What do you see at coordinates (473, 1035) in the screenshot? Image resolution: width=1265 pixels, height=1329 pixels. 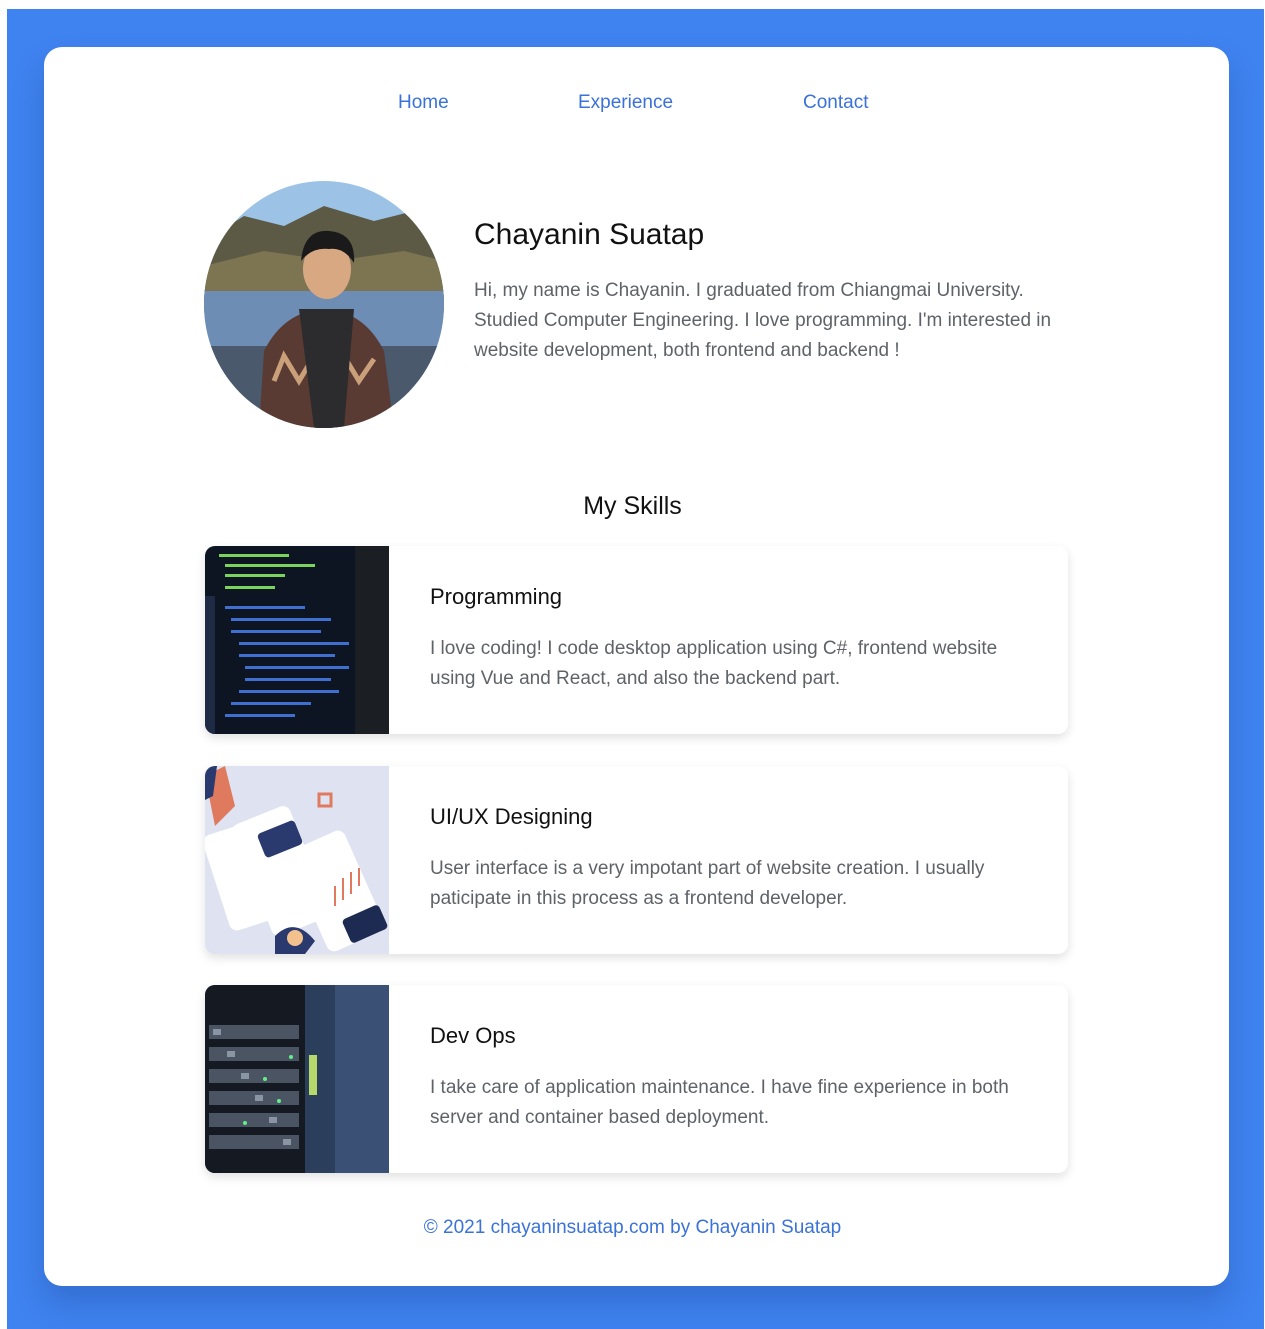 I see `skill-title-devops: Dev Ops` at bounding box center [473, 1035].